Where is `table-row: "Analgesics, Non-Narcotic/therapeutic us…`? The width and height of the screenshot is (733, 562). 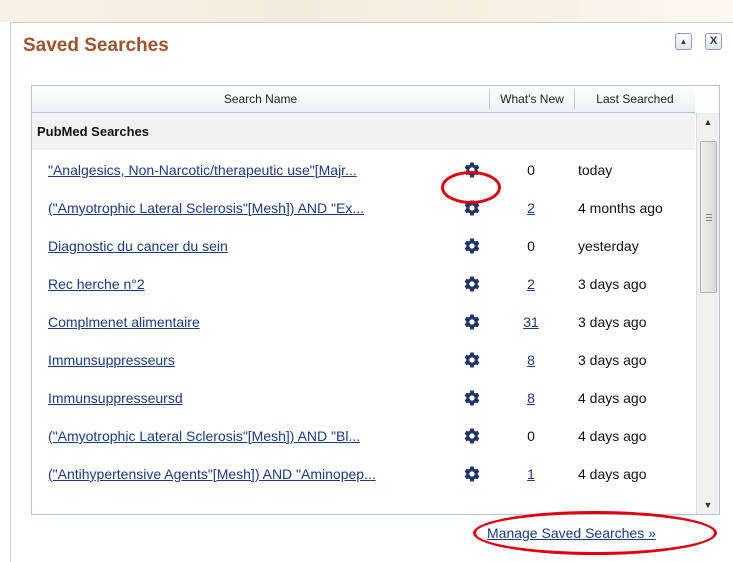
table-row: "Analgesics, Non-Narcotic/therapeutic us… is located at coordinates (363, 170).